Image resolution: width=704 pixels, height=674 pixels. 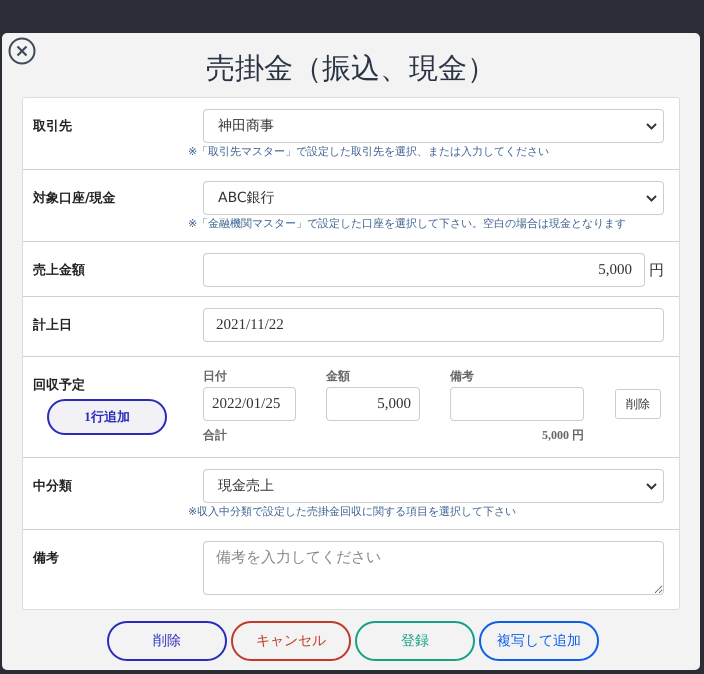 I want to click on date-field: 2021/11/22, so click(x=433, y=325).